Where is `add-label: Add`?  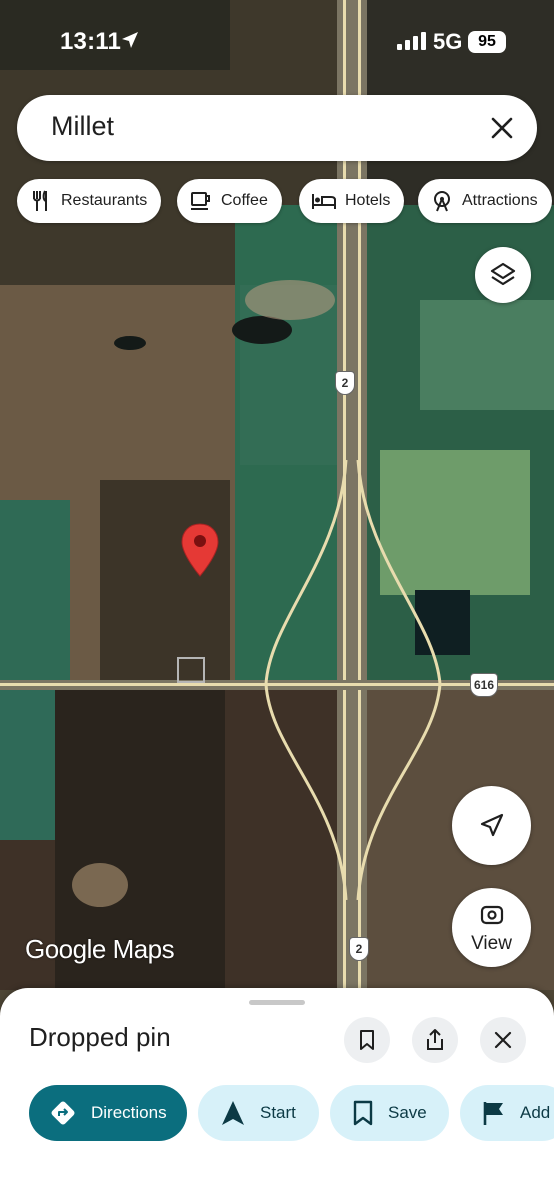
add-label: Add is located at coordinates (535, 1112).